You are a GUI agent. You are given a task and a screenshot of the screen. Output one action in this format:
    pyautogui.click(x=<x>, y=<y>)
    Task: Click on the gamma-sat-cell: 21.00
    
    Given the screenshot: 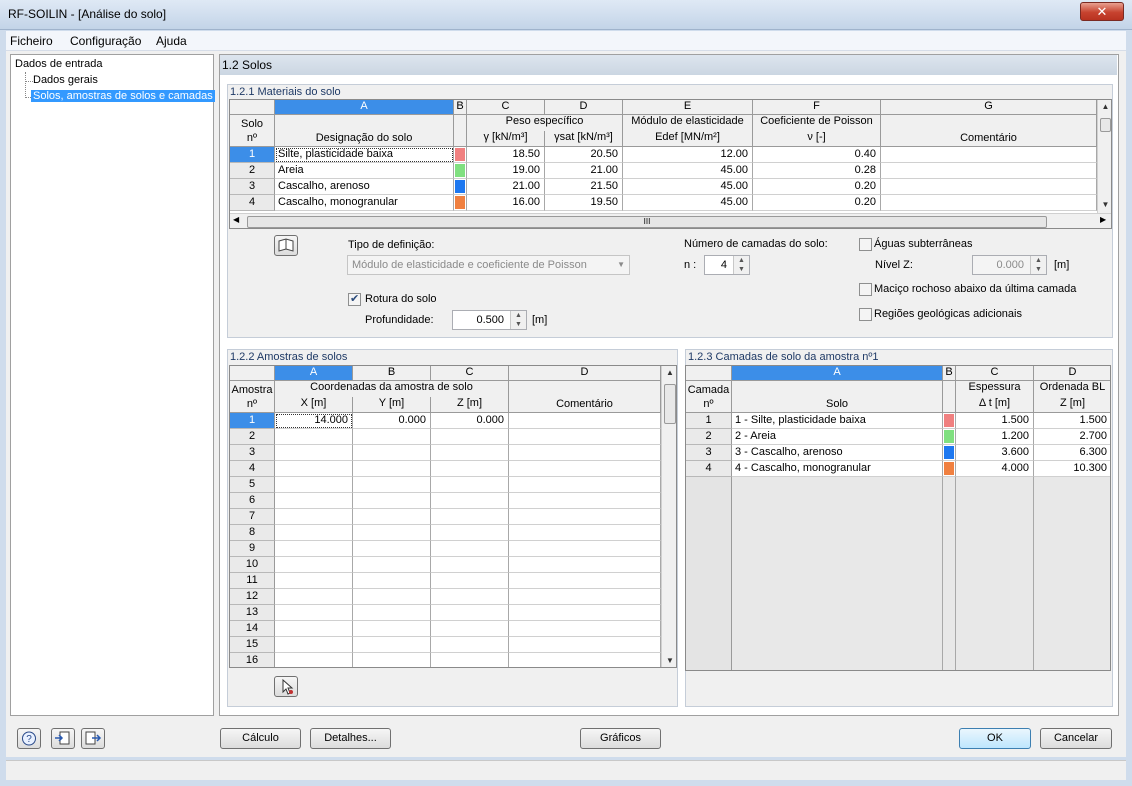 What is the action you would take?
    pyautogui.click(x=584, y=171)
    